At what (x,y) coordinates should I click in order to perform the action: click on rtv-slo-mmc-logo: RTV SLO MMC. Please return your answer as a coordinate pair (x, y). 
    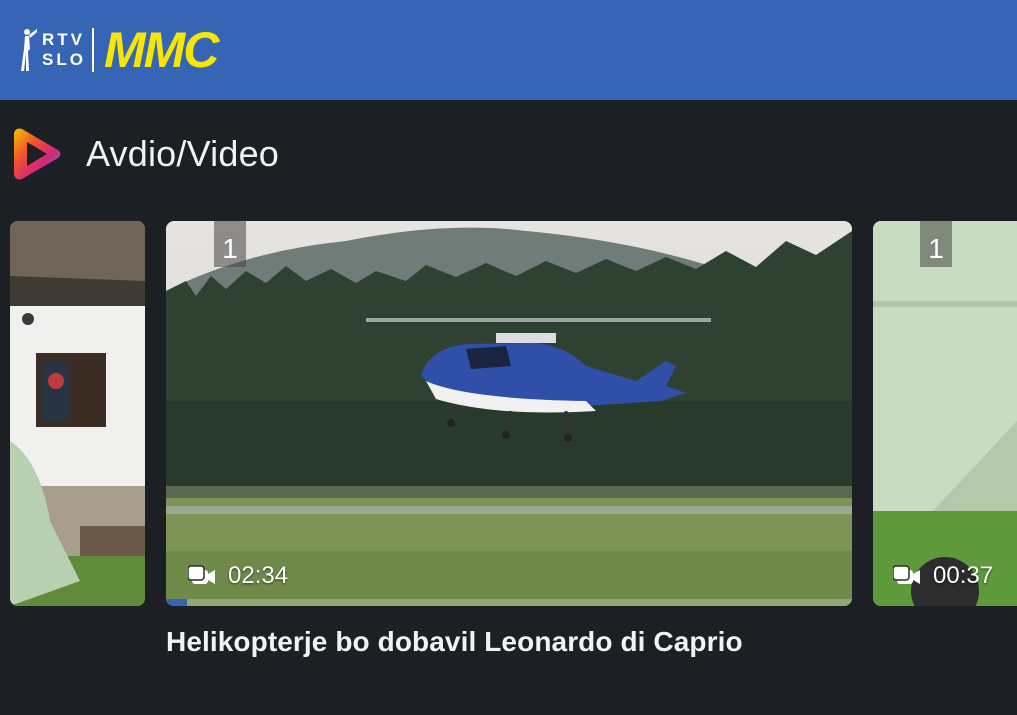
    Looking at the image, I should click on (118, 50).